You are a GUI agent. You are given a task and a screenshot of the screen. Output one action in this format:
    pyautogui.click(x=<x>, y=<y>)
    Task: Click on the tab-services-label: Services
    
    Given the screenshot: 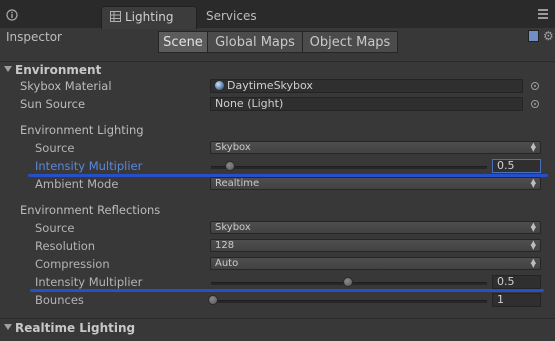 What is the action you would take?
    pyautogui.click(x=231, y=16)
    